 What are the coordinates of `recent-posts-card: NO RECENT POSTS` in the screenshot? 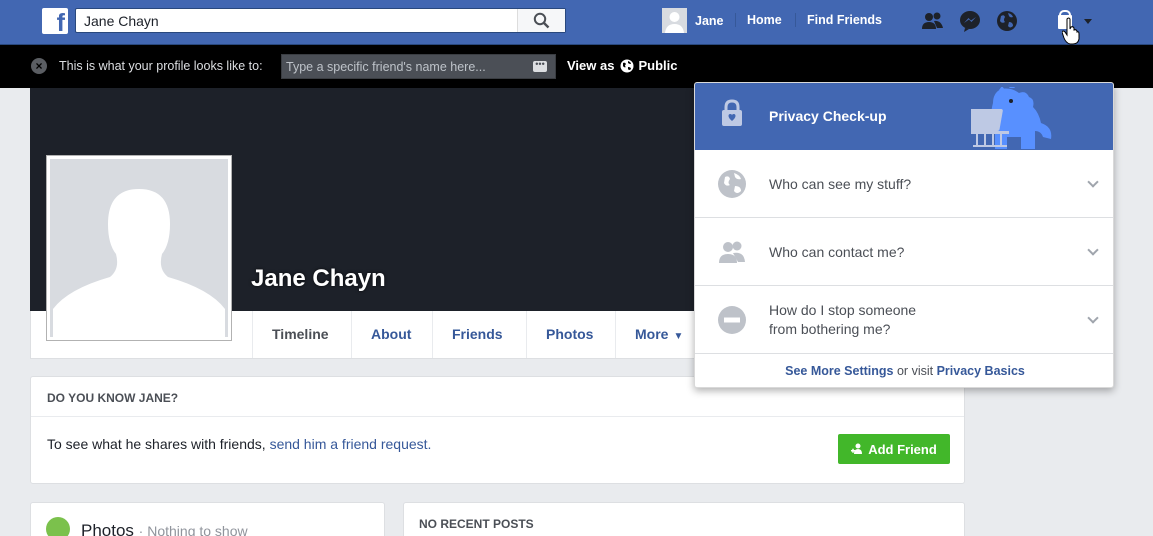 It's located at (684, 519).